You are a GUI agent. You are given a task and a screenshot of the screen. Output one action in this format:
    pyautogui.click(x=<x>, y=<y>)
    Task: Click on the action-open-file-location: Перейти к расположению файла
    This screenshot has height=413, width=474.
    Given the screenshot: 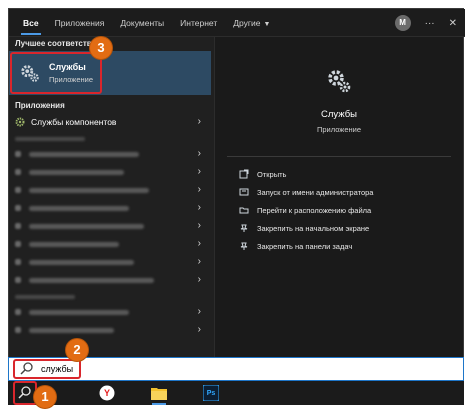 What is the action you would take?
    pyautogui.click(x=339, y=210)
    